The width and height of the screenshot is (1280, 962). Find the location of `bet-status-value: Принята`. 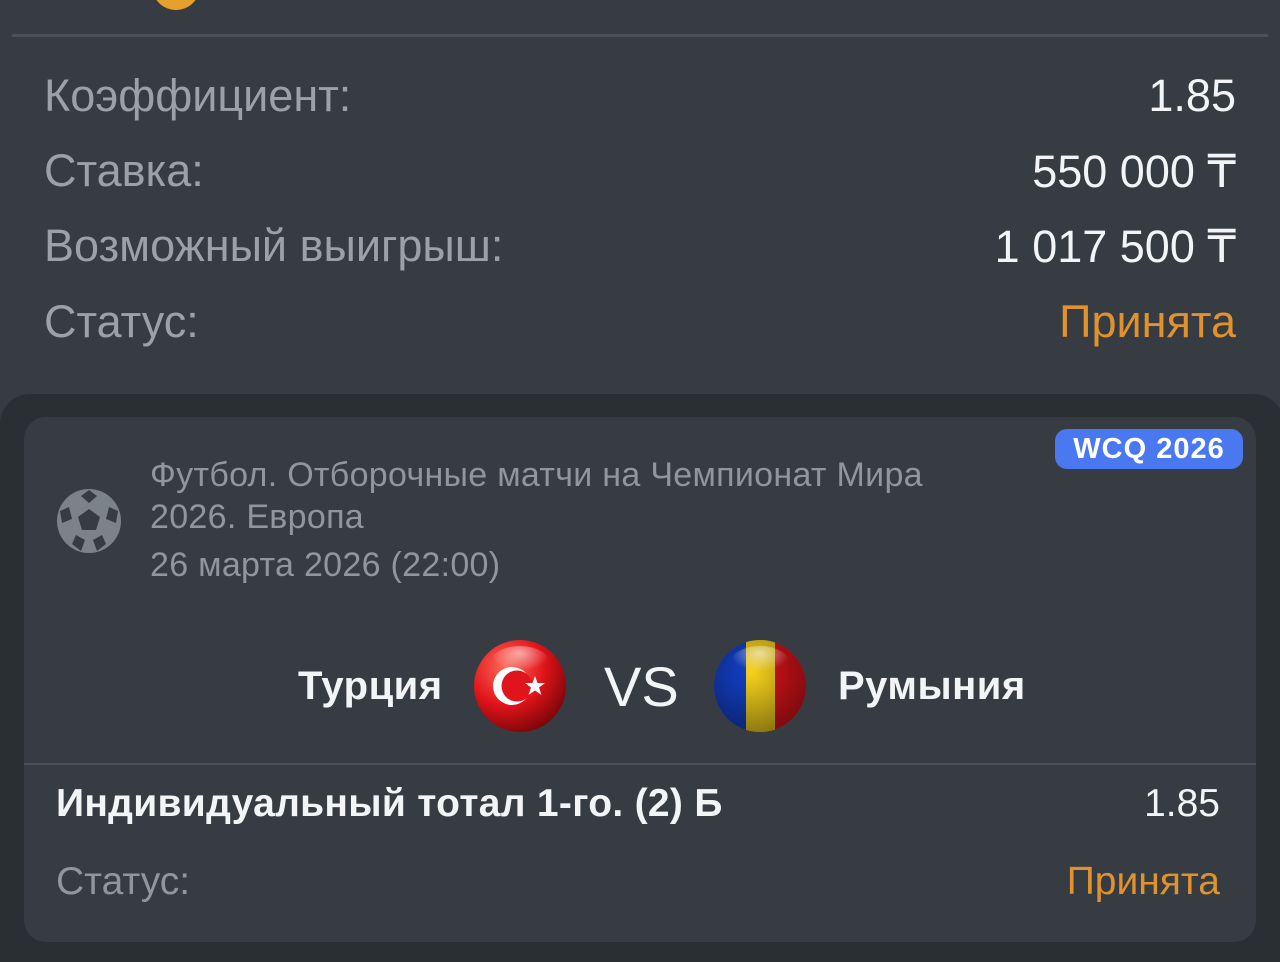

bet-status-value: Принята is located at coordinates (1143, 881).